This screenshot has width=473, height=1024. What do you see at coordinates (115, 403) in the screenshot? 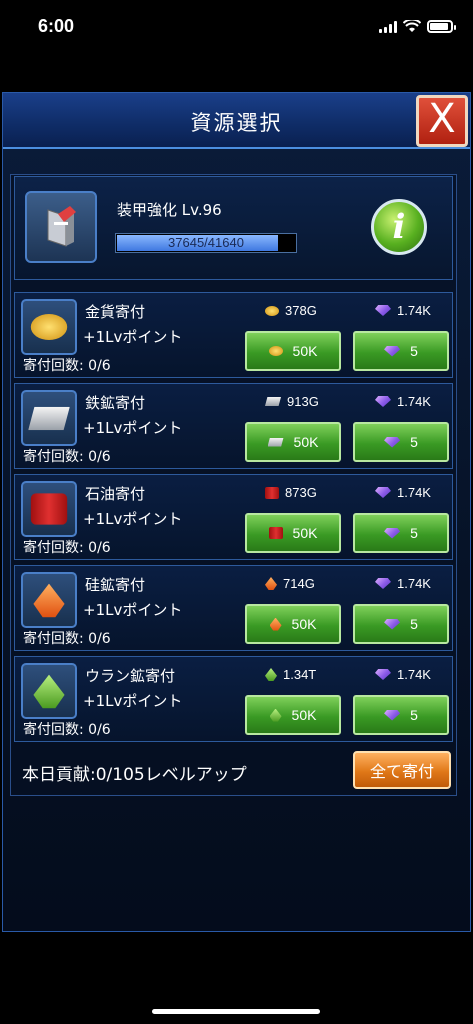
I see `resource-name: 鉄鉱寄付` at bounding box center [115, 403].